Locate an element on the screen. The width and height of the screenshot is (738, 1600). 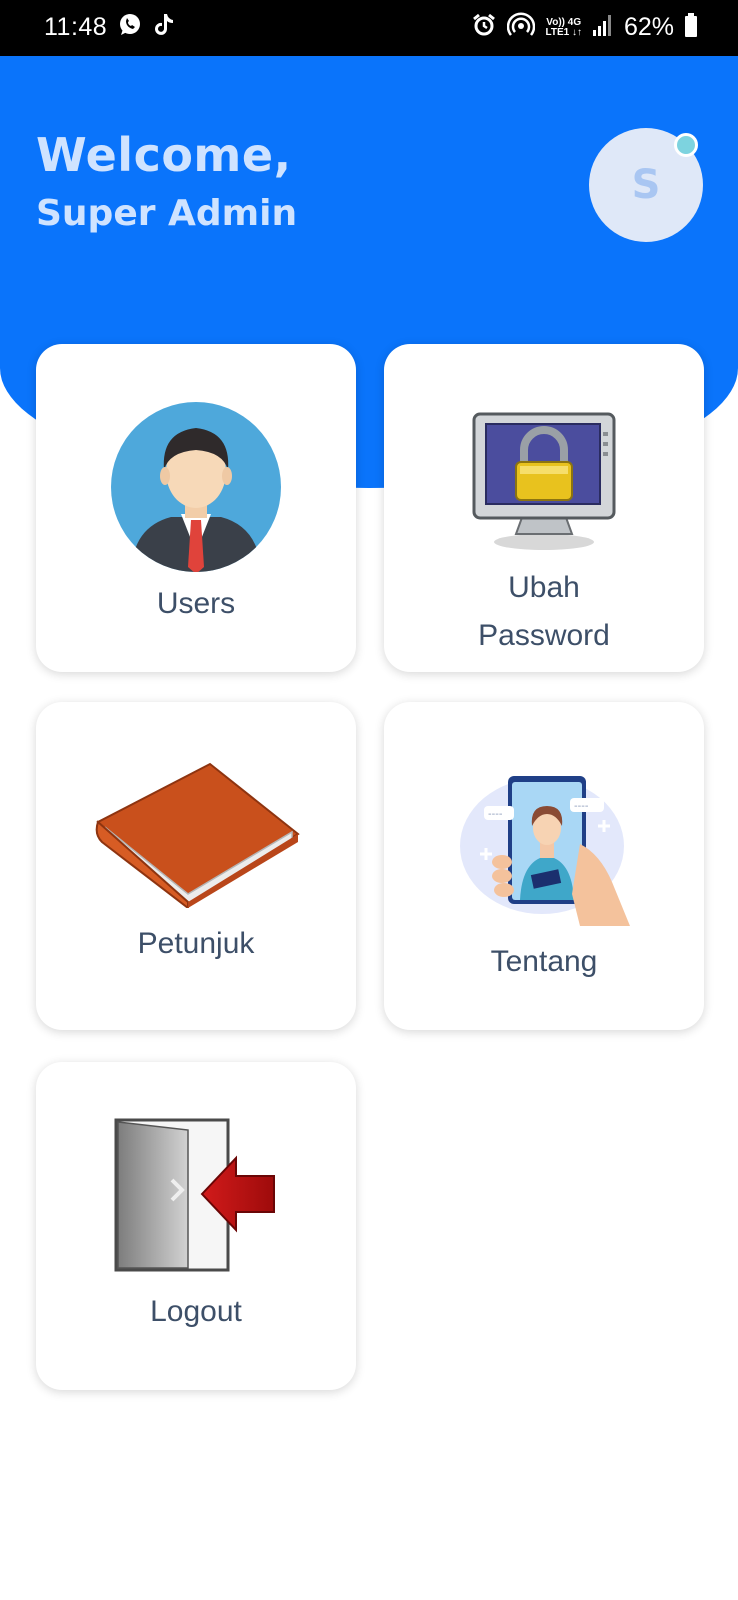
avatar-initial: S is located at coordinates (646, 185).